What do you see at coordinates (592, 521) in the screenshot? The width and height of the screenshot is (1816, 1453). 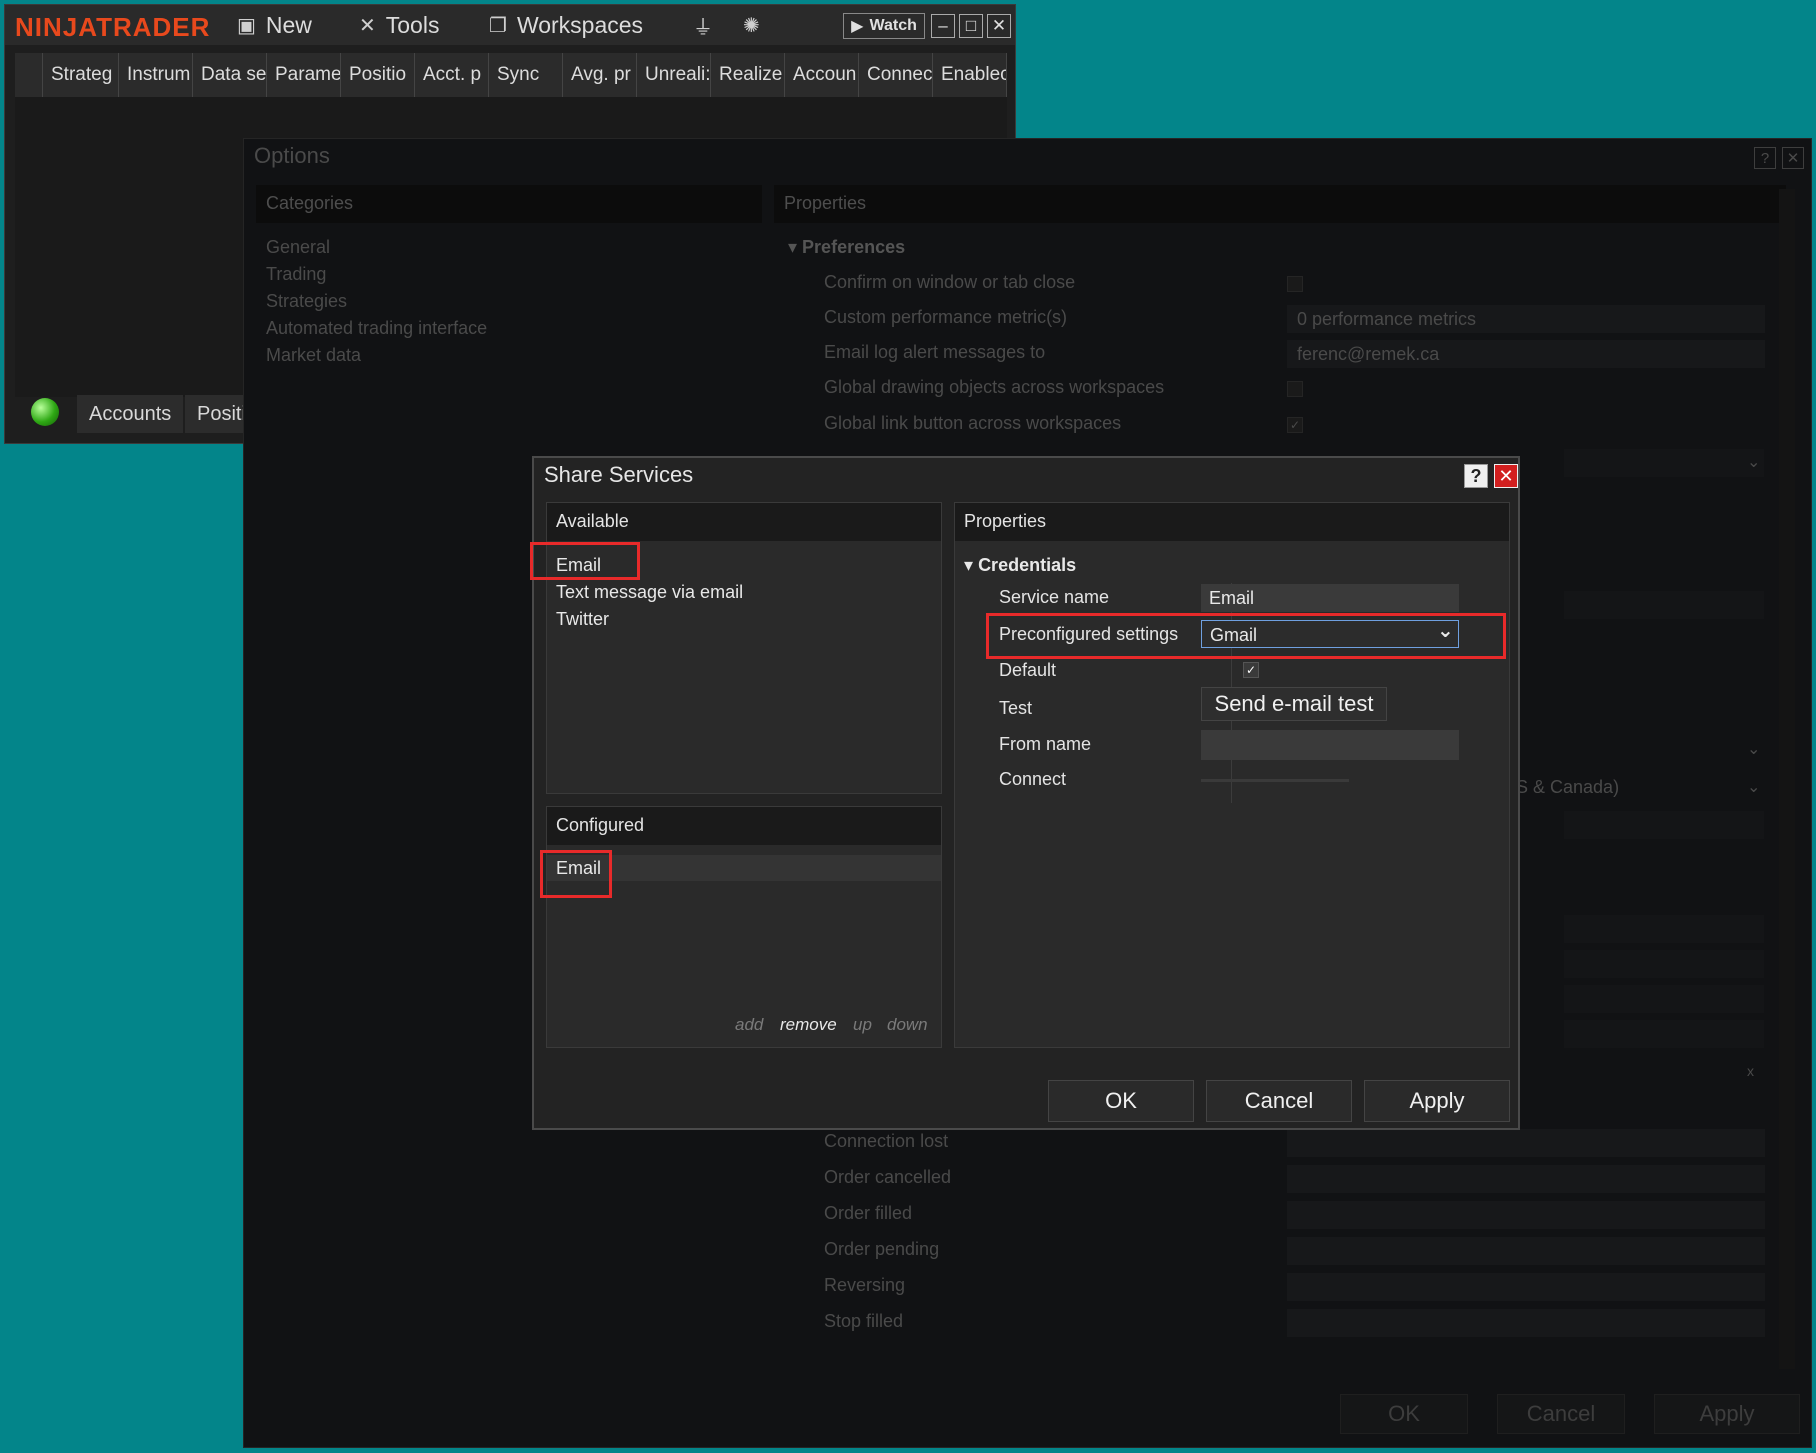 I see `available-header-label: Available` at bounding box center [592, 521].